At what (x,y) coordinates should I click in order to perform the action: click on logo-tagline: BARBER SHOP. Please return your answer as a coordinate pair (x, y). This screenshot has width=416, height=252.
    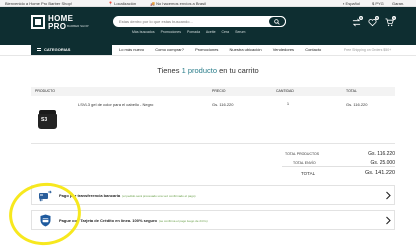
    Looking at the image, I should click on (78, 26).